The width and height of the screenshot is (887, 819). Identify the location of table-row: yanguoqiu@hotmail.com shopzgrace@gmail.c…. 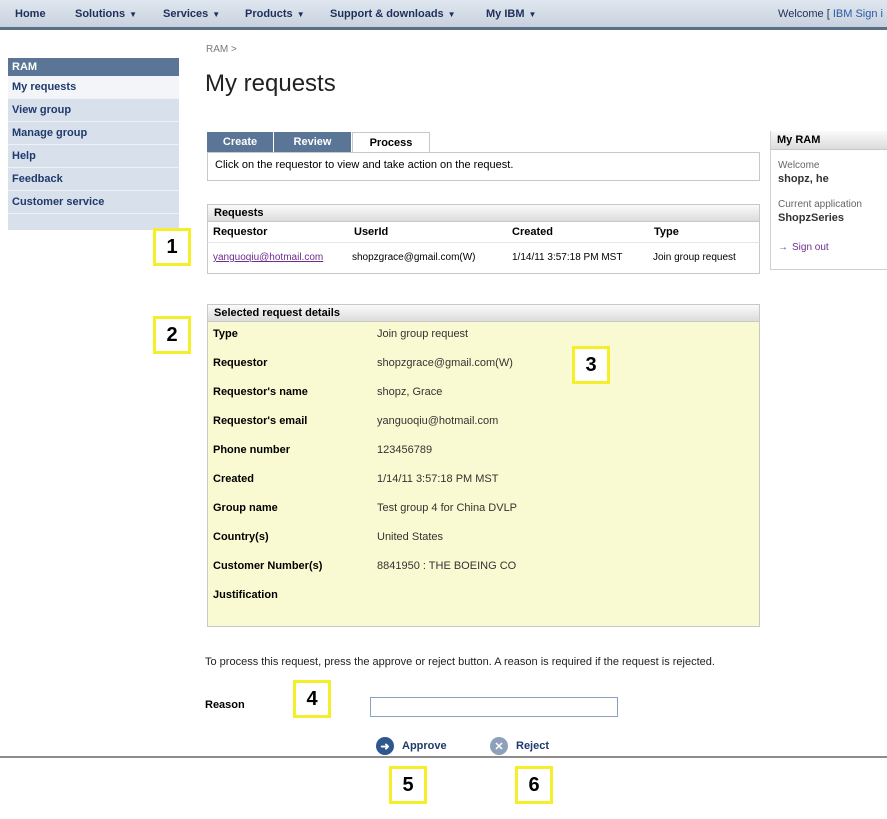
(483, 258).